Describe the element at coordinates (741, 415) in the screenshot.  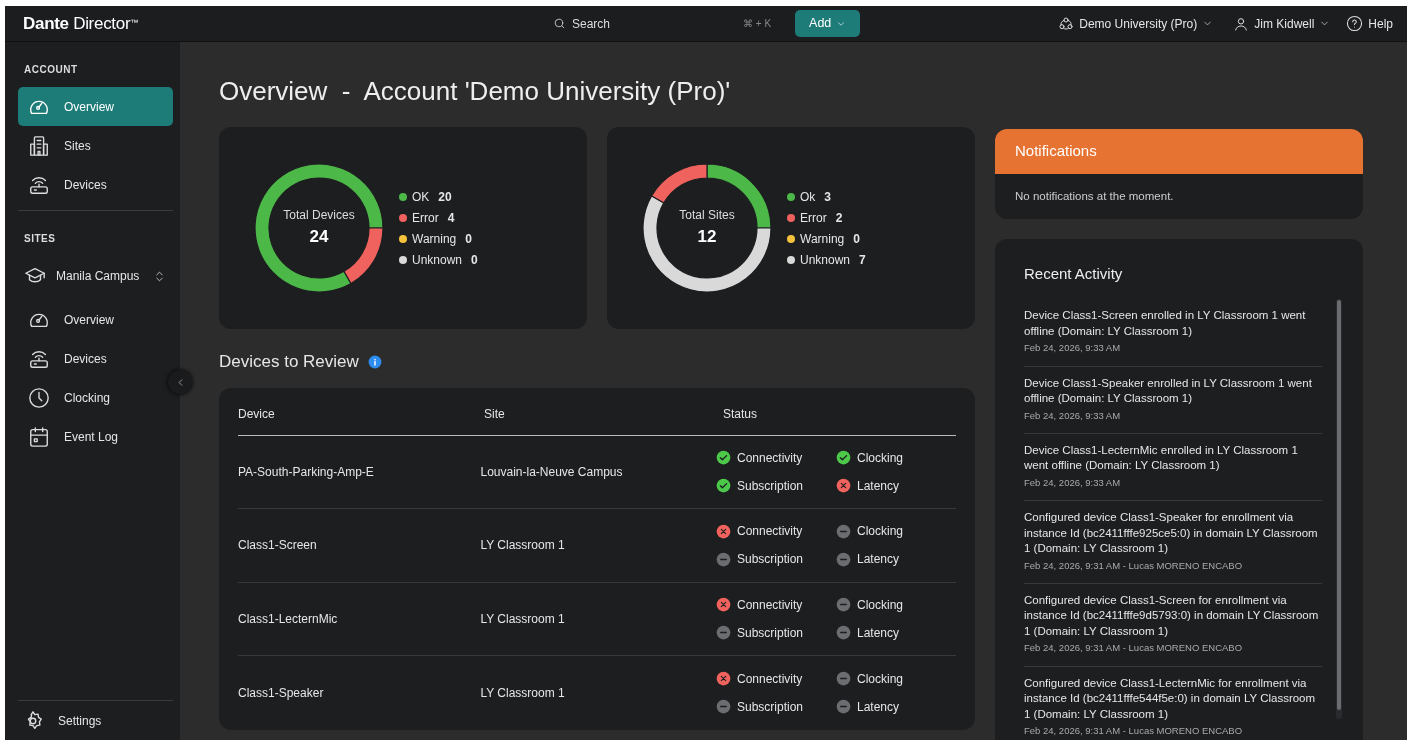
I see `column-header: Status` at that location.